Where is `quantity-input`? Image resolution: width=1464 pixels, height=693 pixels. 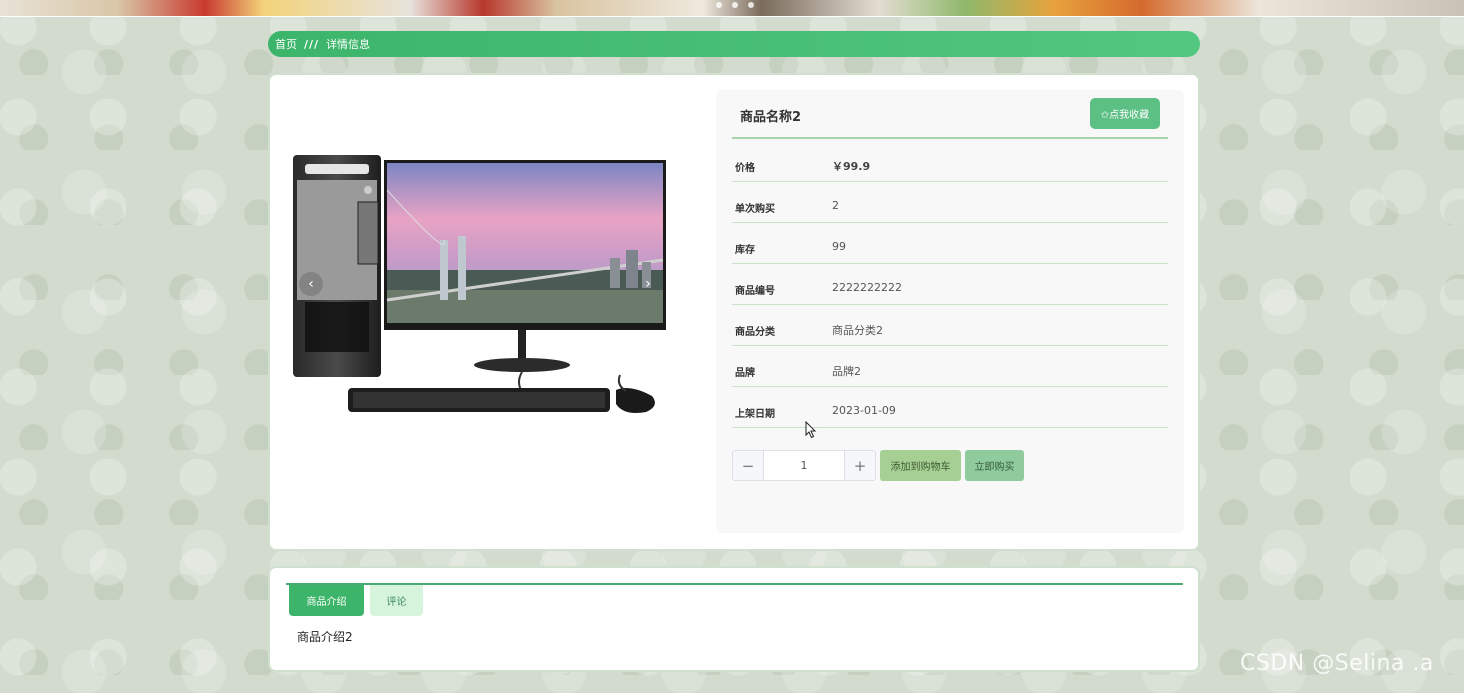
quantity-input is located at coordinates (804, 465).